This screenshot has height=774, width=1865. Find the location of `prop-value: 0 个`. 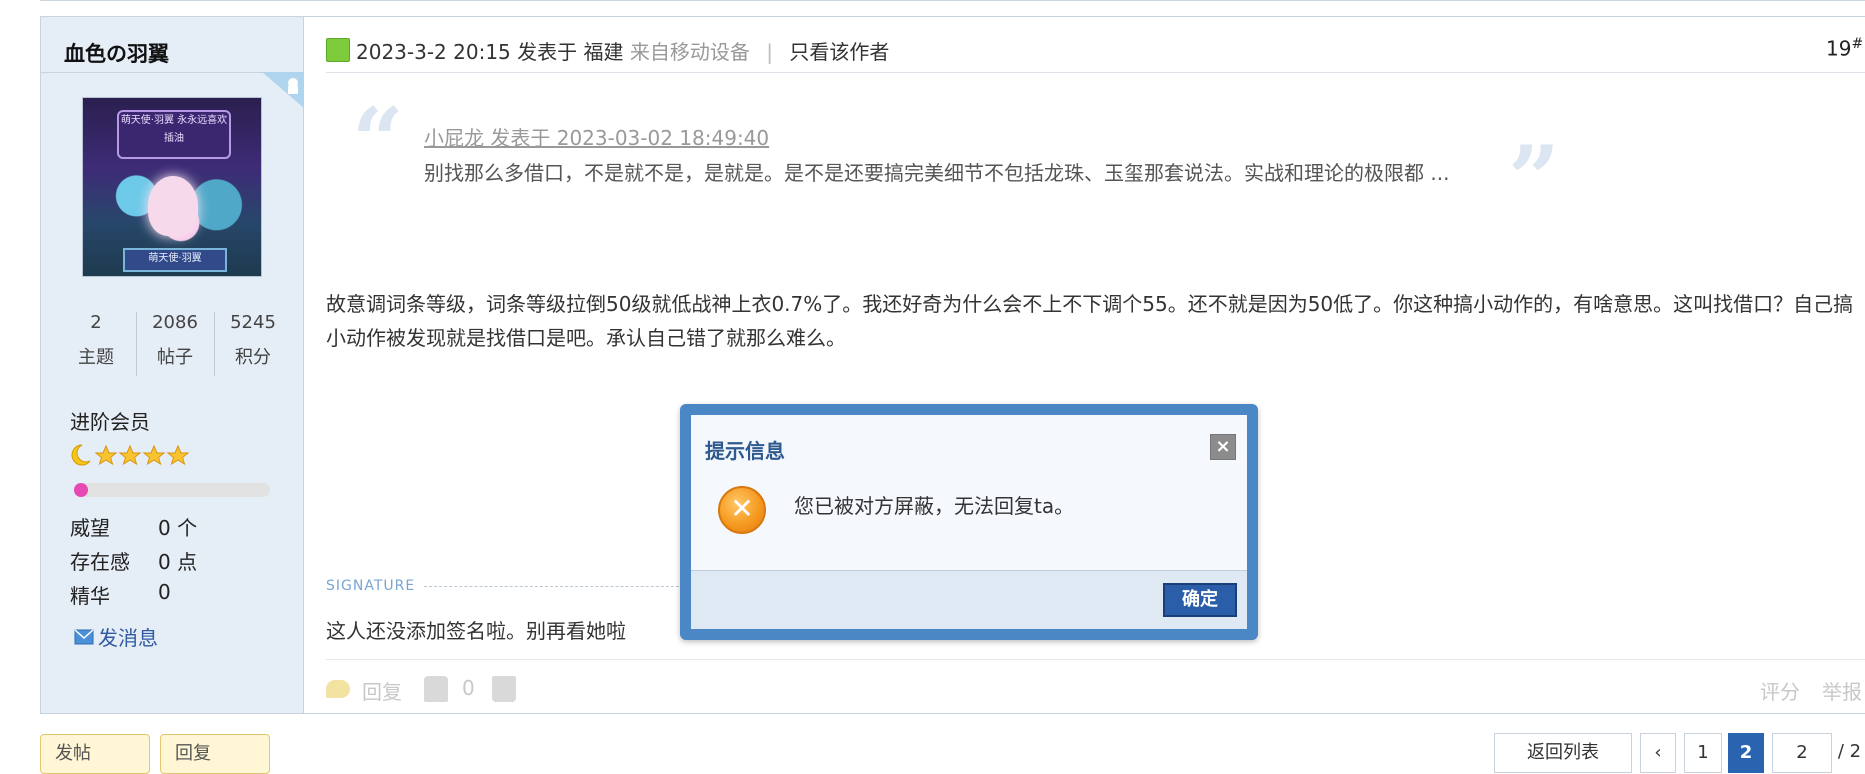

prop-value: 0 个 is located at coordinates (178, 528).